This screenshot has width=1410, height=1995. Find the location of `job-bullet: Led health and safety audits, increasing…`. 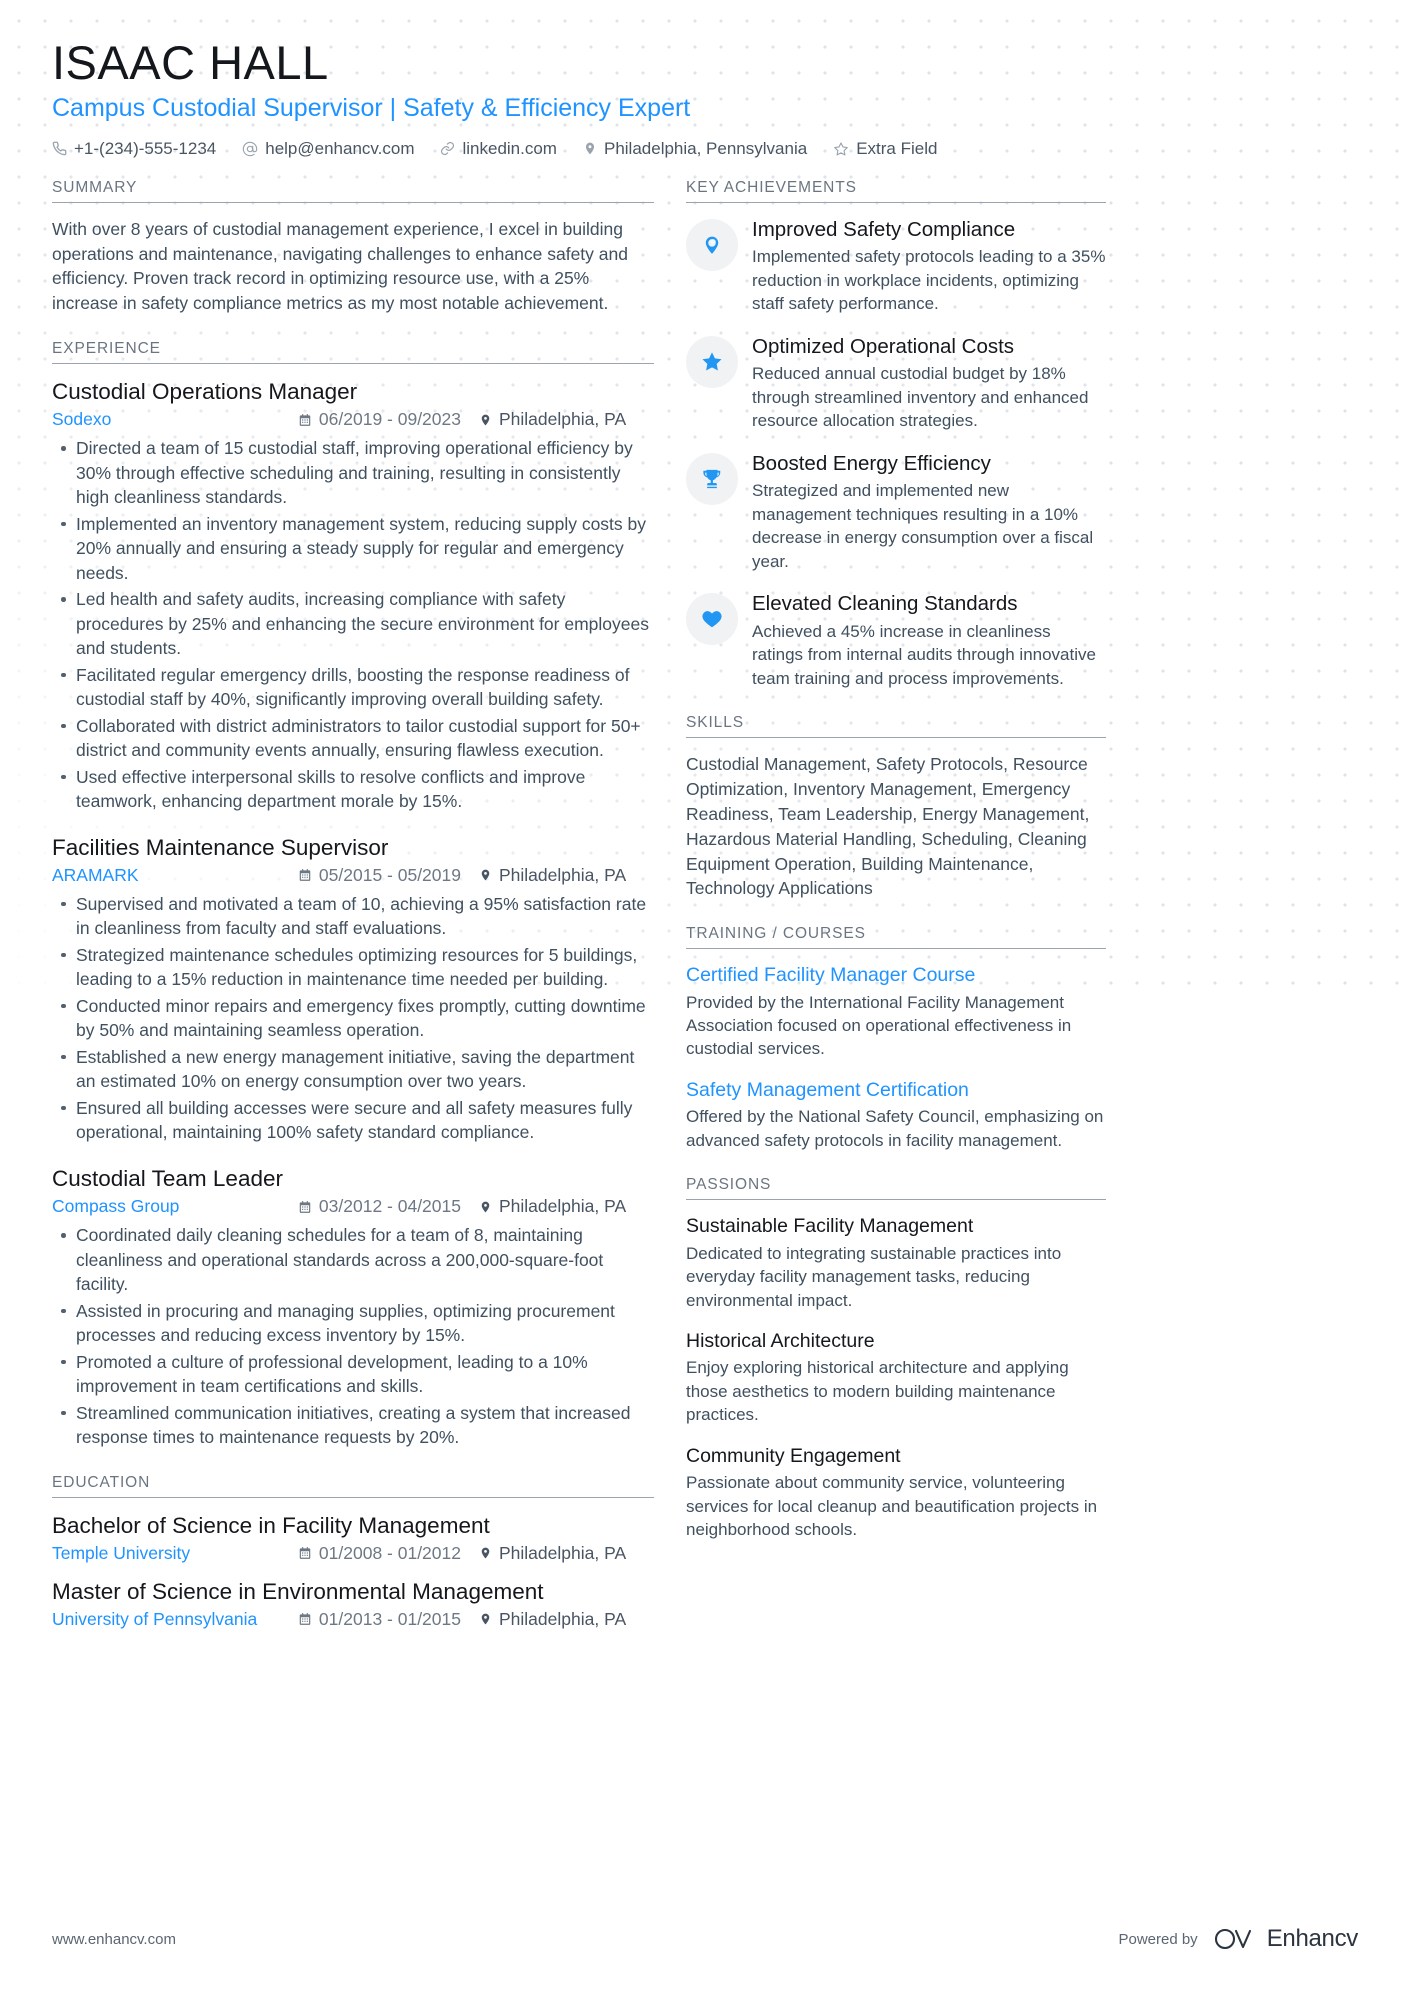

job-bullet: Led health and safety audits, increasing… is located at coordinates (357, 624).